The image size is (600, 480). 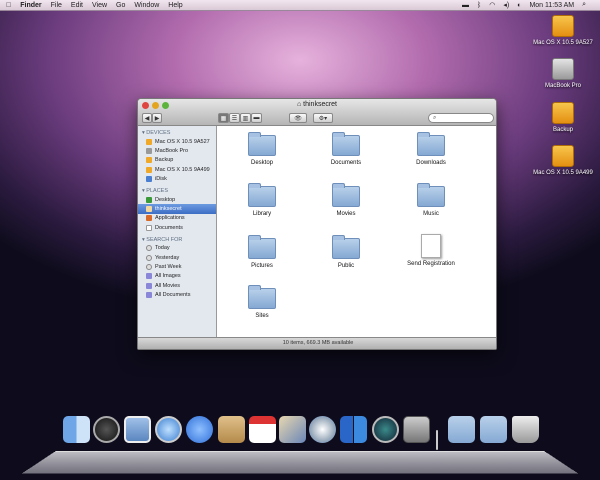 What do you see at coordinates (177, 257) in the screenshot?
I see `sidebar-item-yesterday: Yesterday` at bounding box center [177, 257].